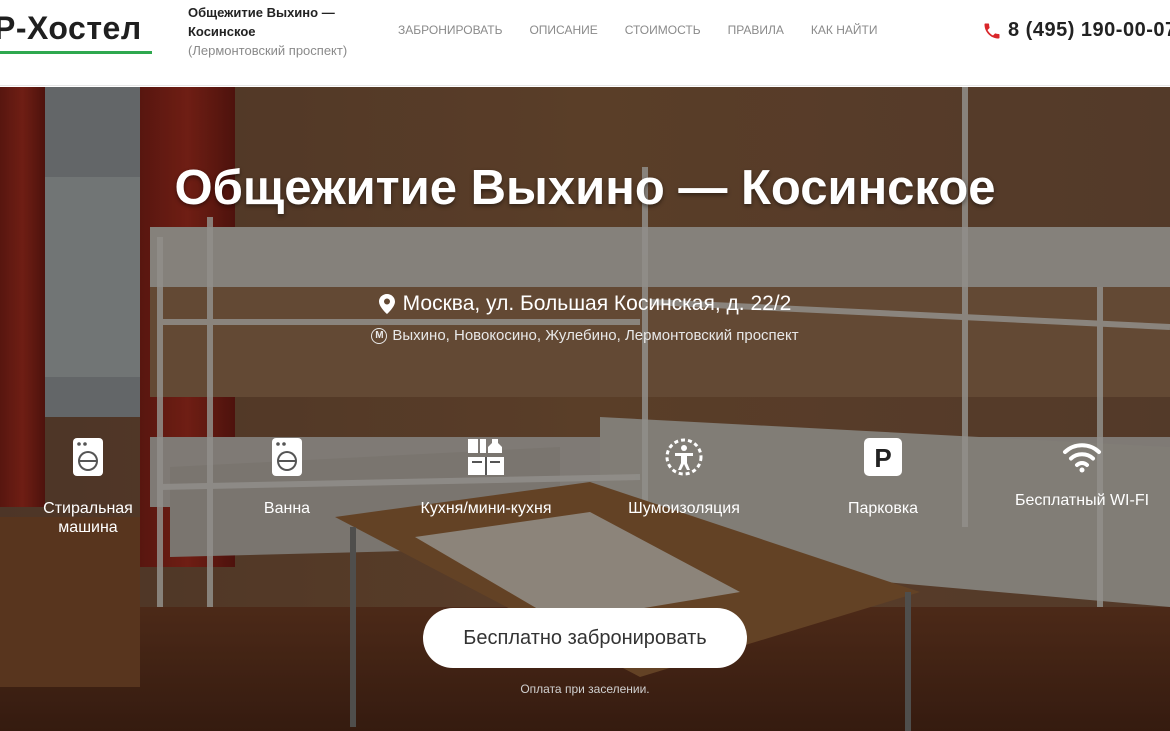 The width and height of the screenshot is (1170, 731). Describe the element at coordinates (386, 304) in the screenshot. I see `map-pin-icon` at that location.